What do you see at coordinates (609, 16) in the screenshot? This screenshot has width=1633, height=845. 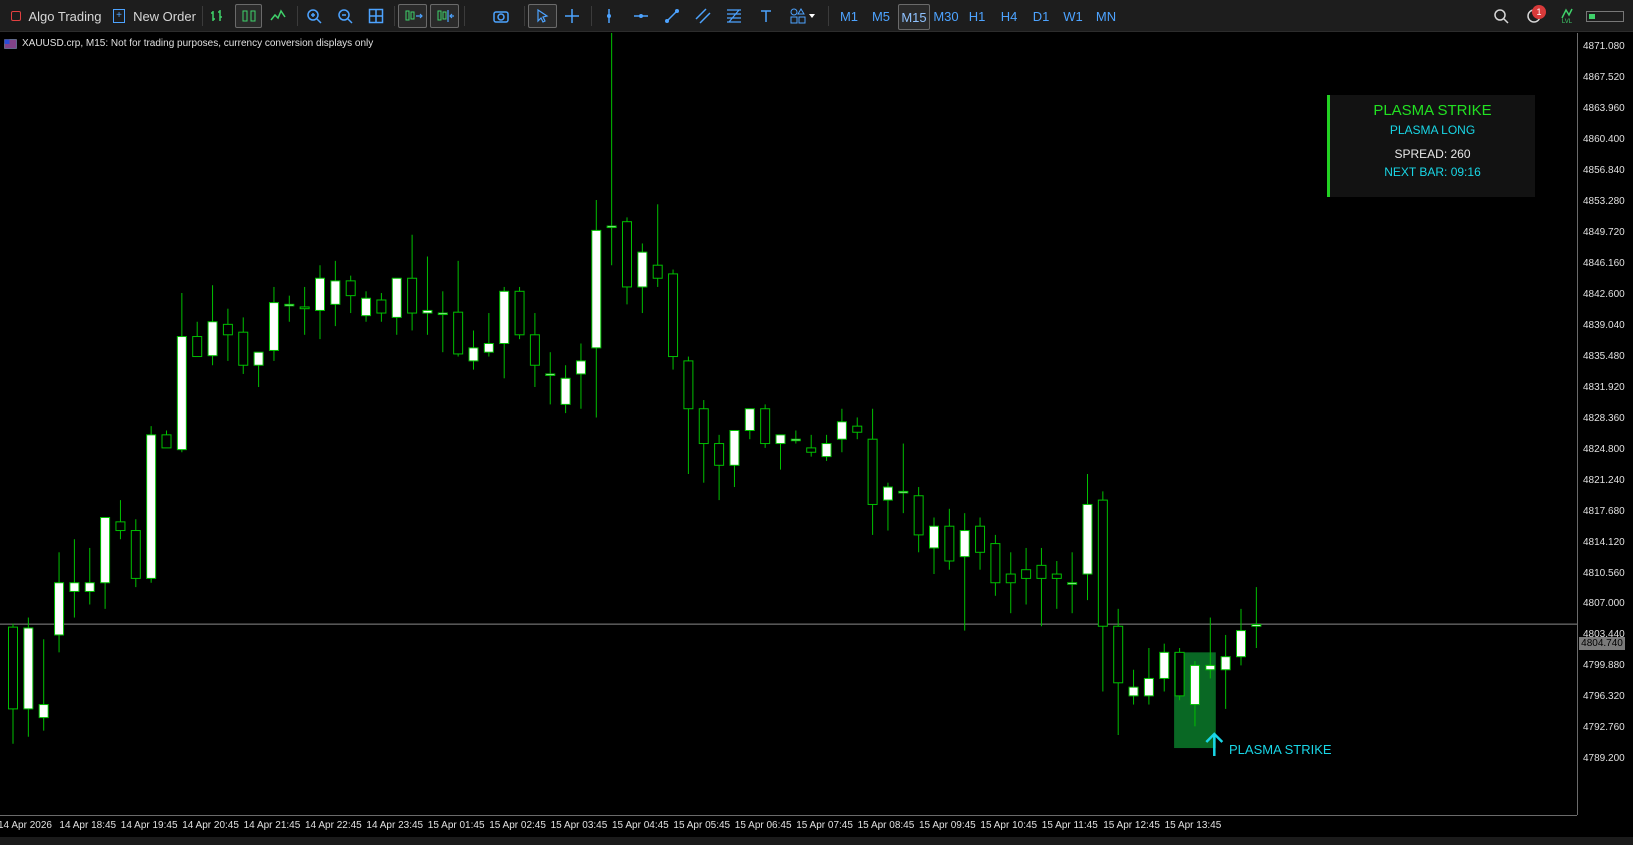 I see `vertical-line-icon` at bounding box center [609, 16].